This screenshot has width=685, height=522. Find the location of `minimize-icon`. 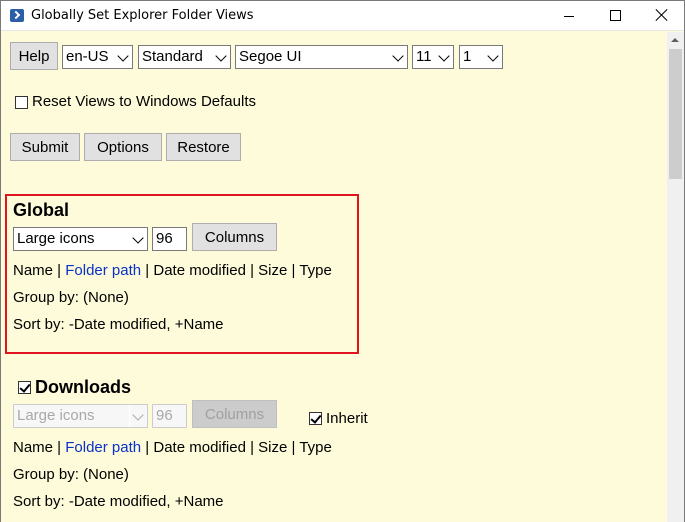

minimize-icon is located at coordinates (569, 16).